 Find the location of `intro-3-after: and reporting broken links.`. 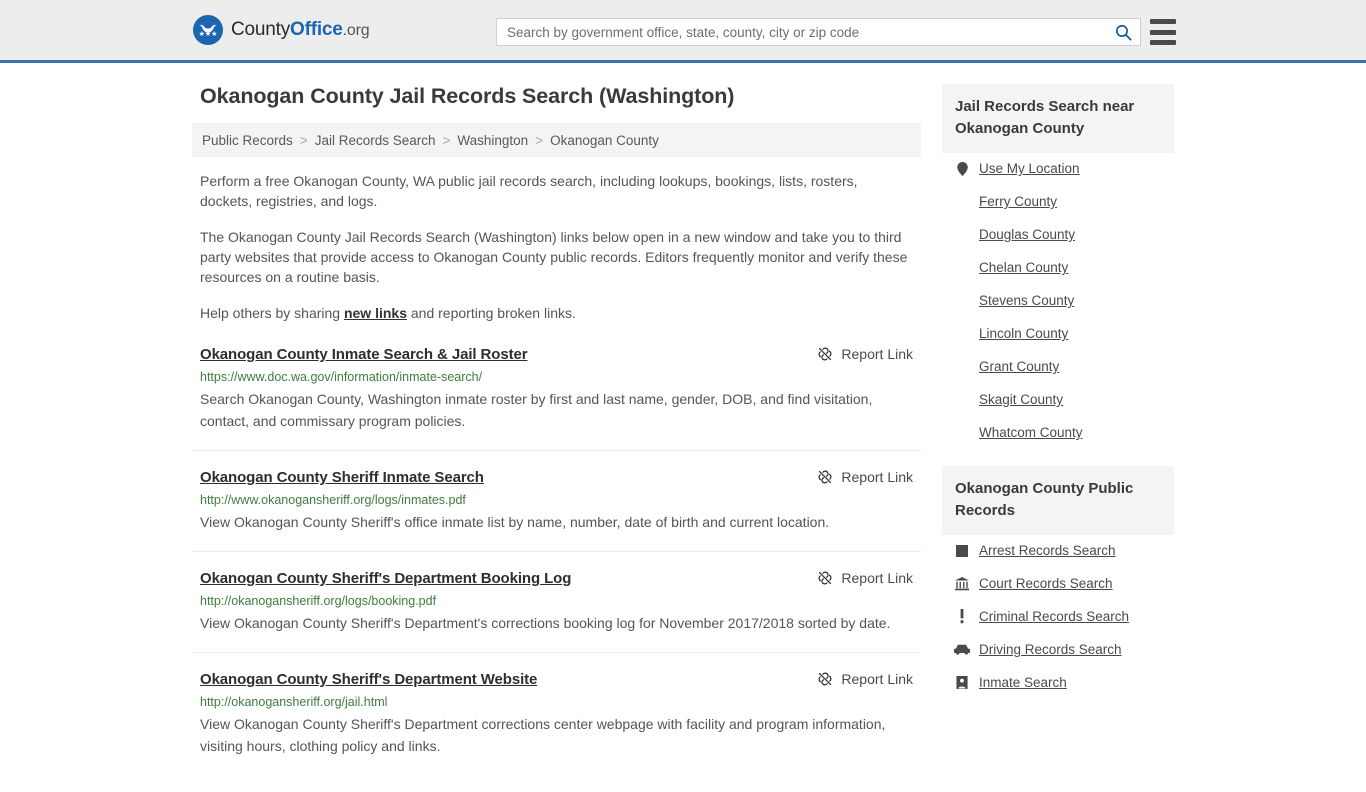

intro-3-after: and reporting broken links. is located at coordinates (491, 313).